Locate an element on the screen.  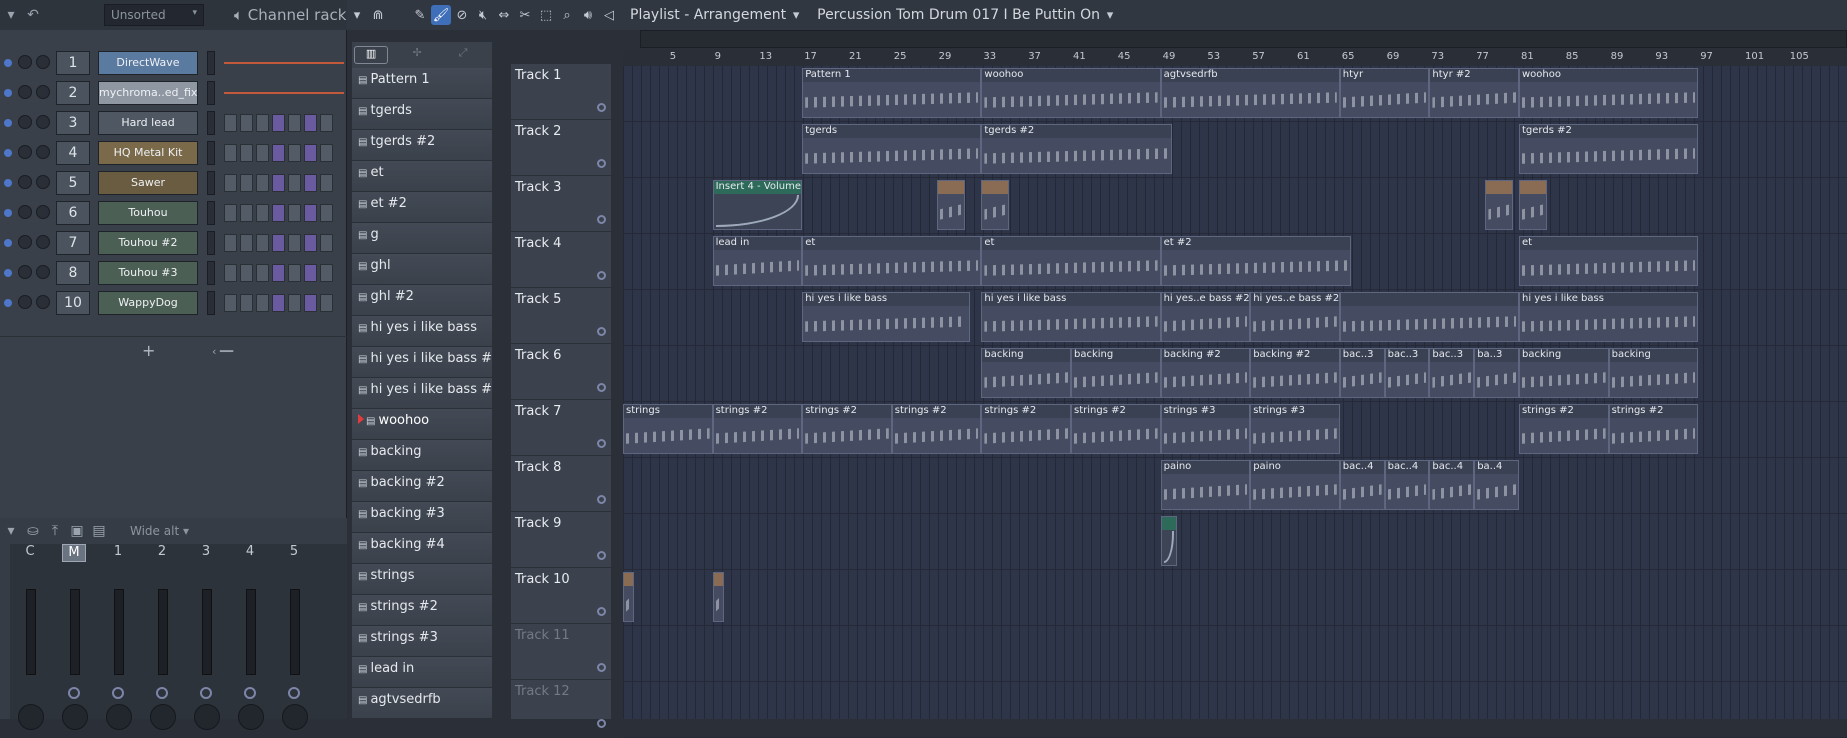
automation-tab: ⤢ is located at coordinates (463, 55).